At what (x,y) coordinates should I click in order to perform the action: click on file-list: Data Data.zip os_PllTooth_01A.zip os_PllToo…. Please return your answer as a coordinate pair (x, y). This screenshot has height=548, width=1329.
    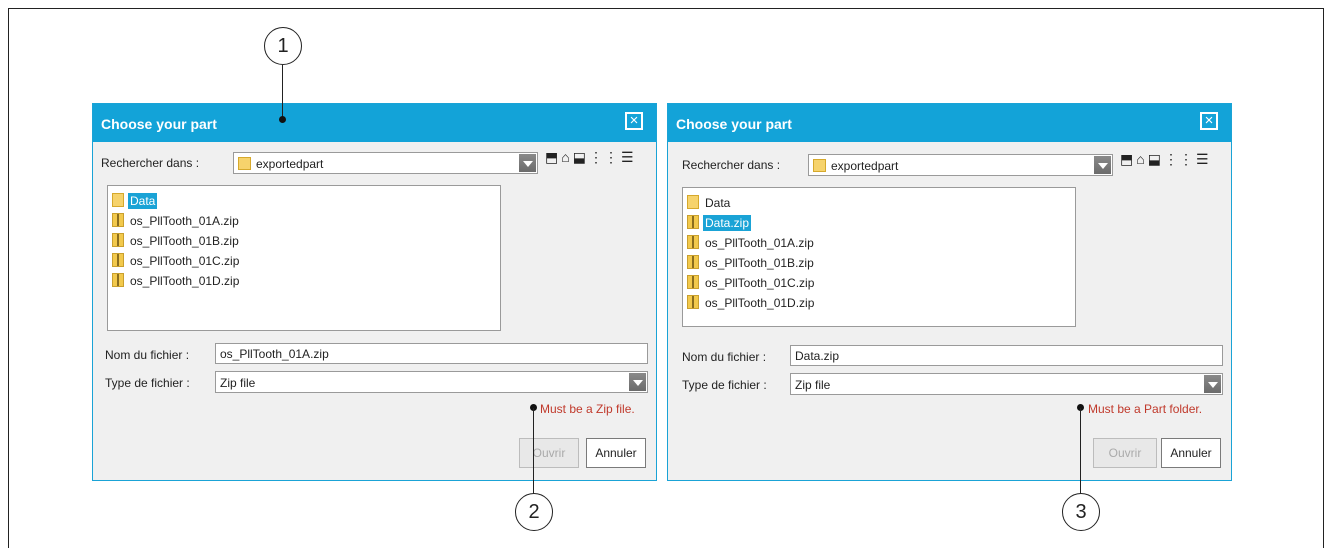
    Looking at the image, I should click on (879, 257).